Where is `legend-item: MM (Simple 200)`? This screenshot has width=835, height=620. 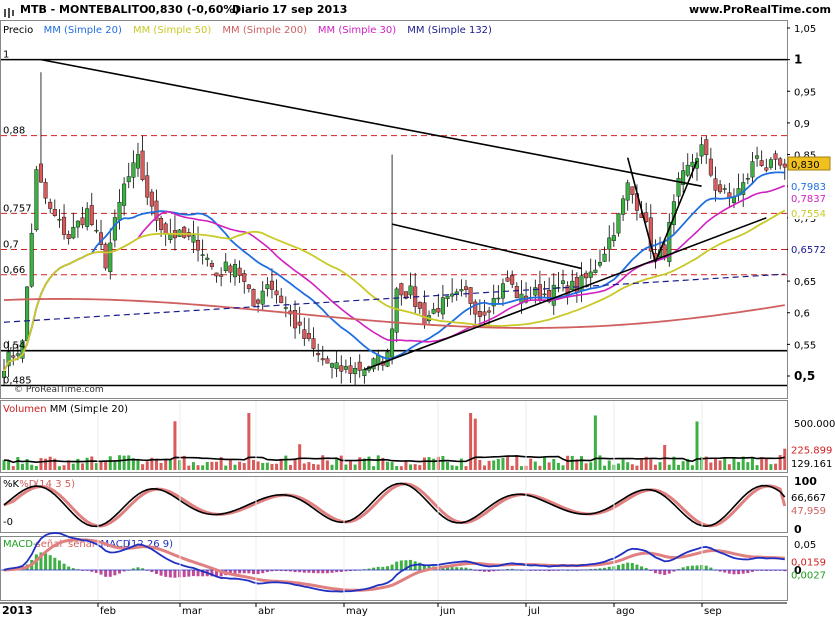 legend-item: MM (Simple 200) is located at coordinates (264, 30).